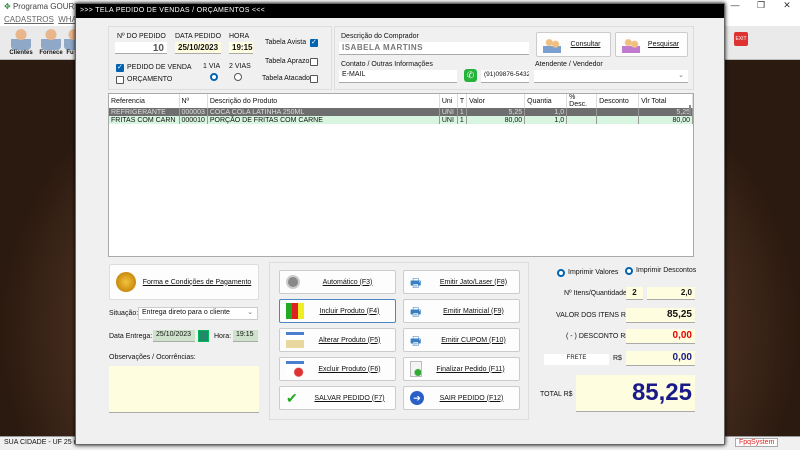 Image resolution: width=800 pixels, height=450 pixels. I want to click on cupom-label: Emitir CUPOM (F10), so click(473, 340).